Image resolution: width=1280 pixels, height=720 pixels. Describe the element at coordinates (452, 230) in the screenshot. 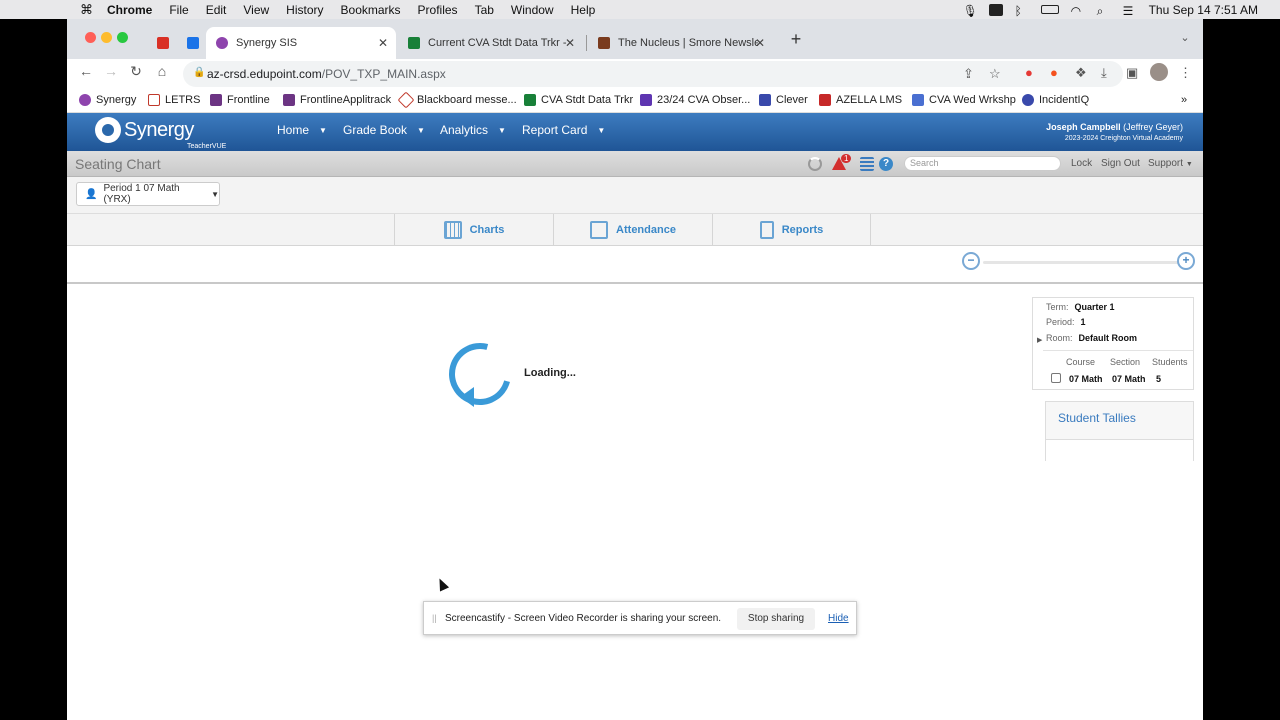

I see `grid-icon` at that location.